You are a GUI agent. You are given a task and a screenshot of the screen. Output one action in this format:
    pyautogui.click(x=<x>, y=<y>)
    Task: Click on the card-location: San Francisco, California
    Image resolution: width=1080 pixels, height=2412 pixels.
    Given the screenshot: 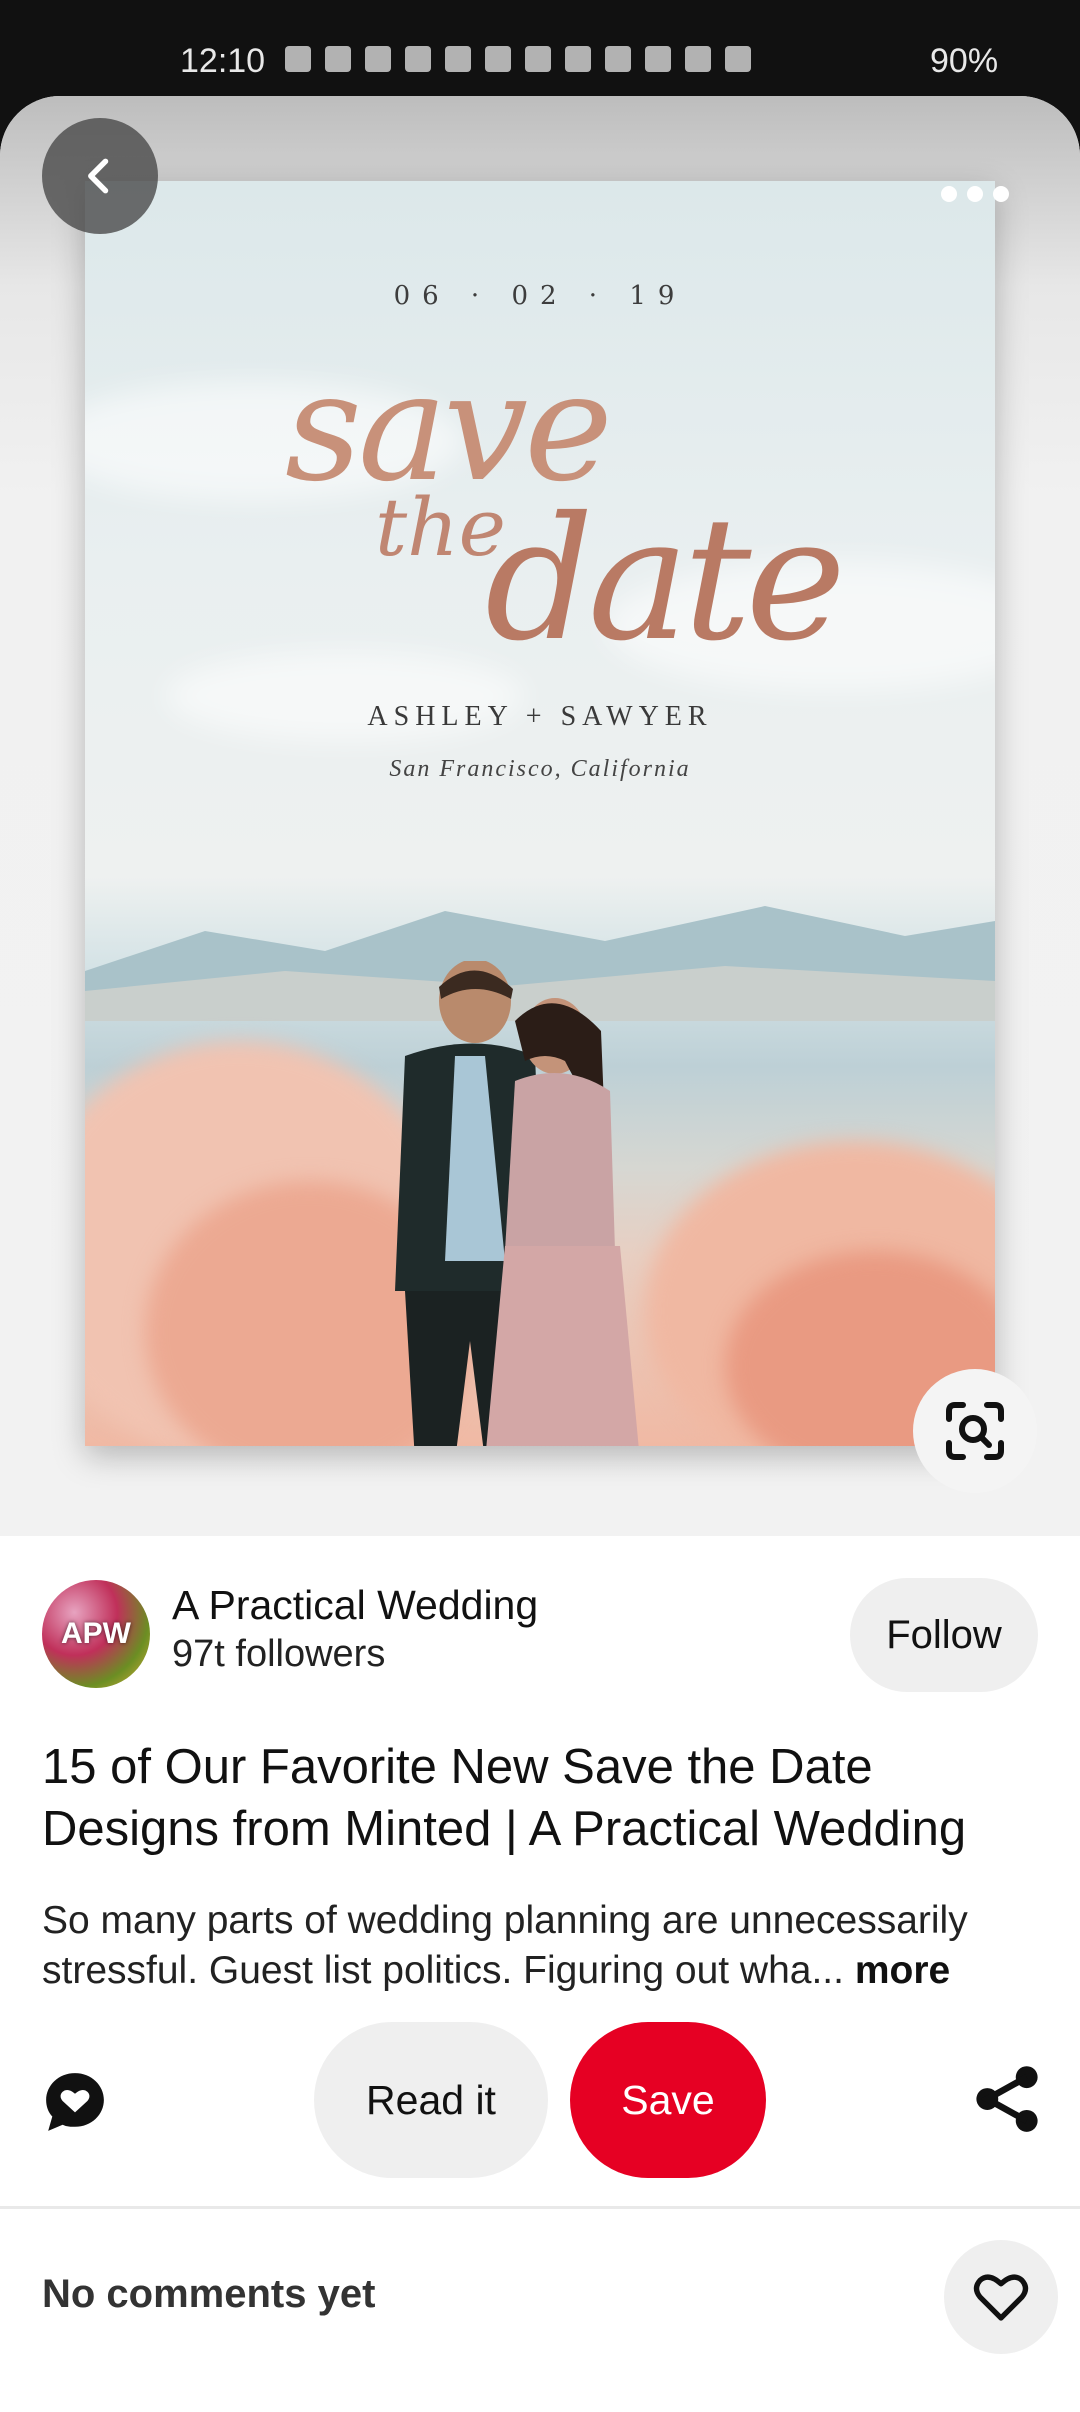 What is the action you would take?
    pyautogui.click(x=540, y=769)
    